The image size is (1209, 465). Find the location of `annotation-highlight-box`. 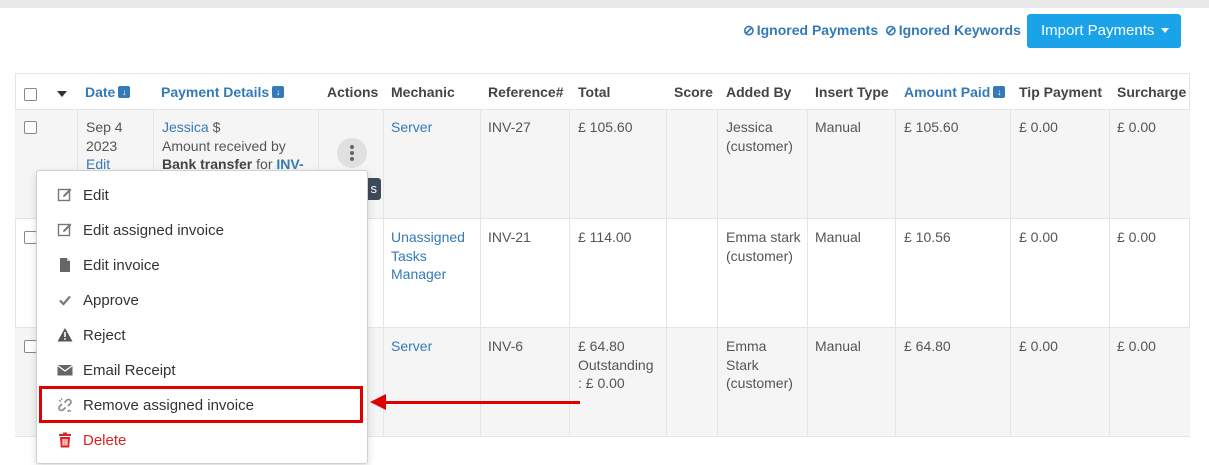

annotation-highlight-box is located at coordinates (201, 404).